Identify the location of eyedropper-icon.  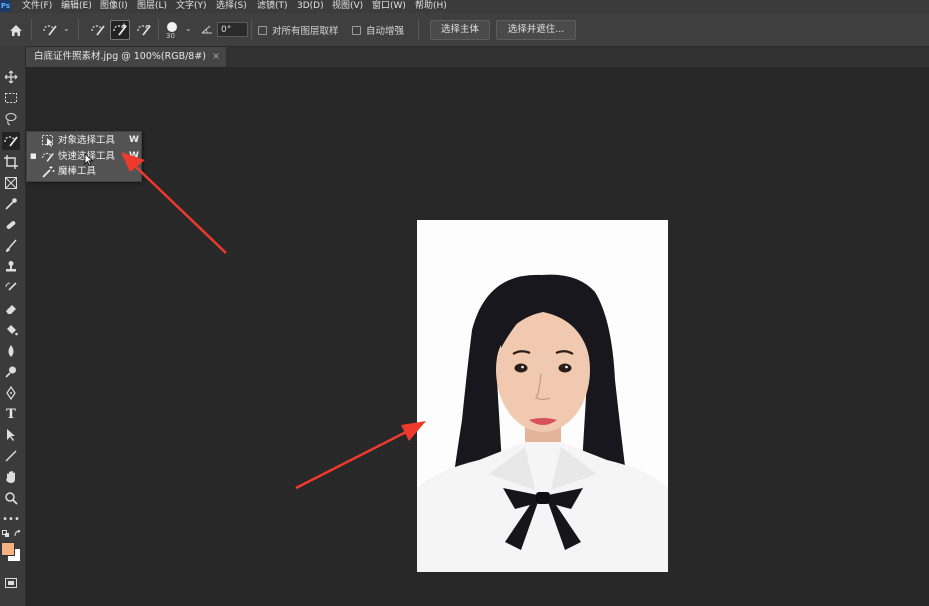
(11, 204).